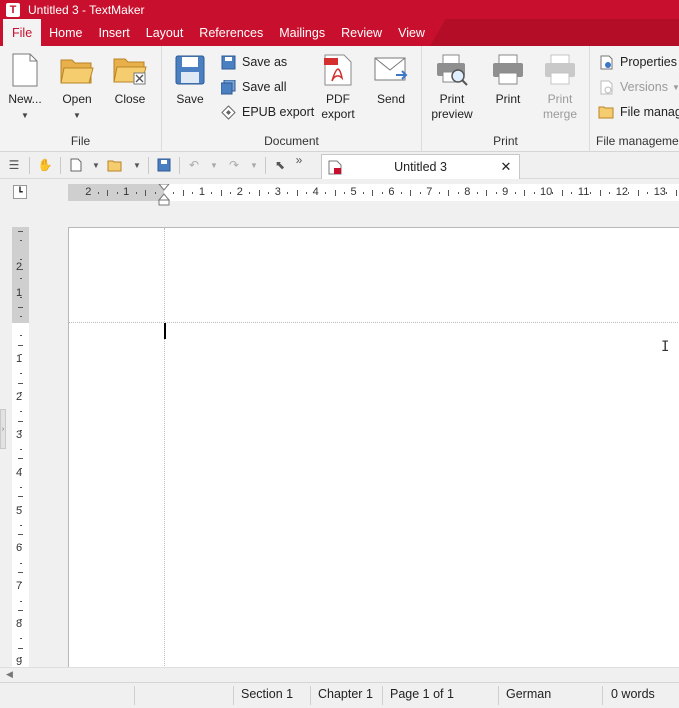 The image size is (679, 708). What do you see at coordinates (45, 165) in the screenshot?
I see `hand-pan-icon: ✋` at bounding box center [45, 165].